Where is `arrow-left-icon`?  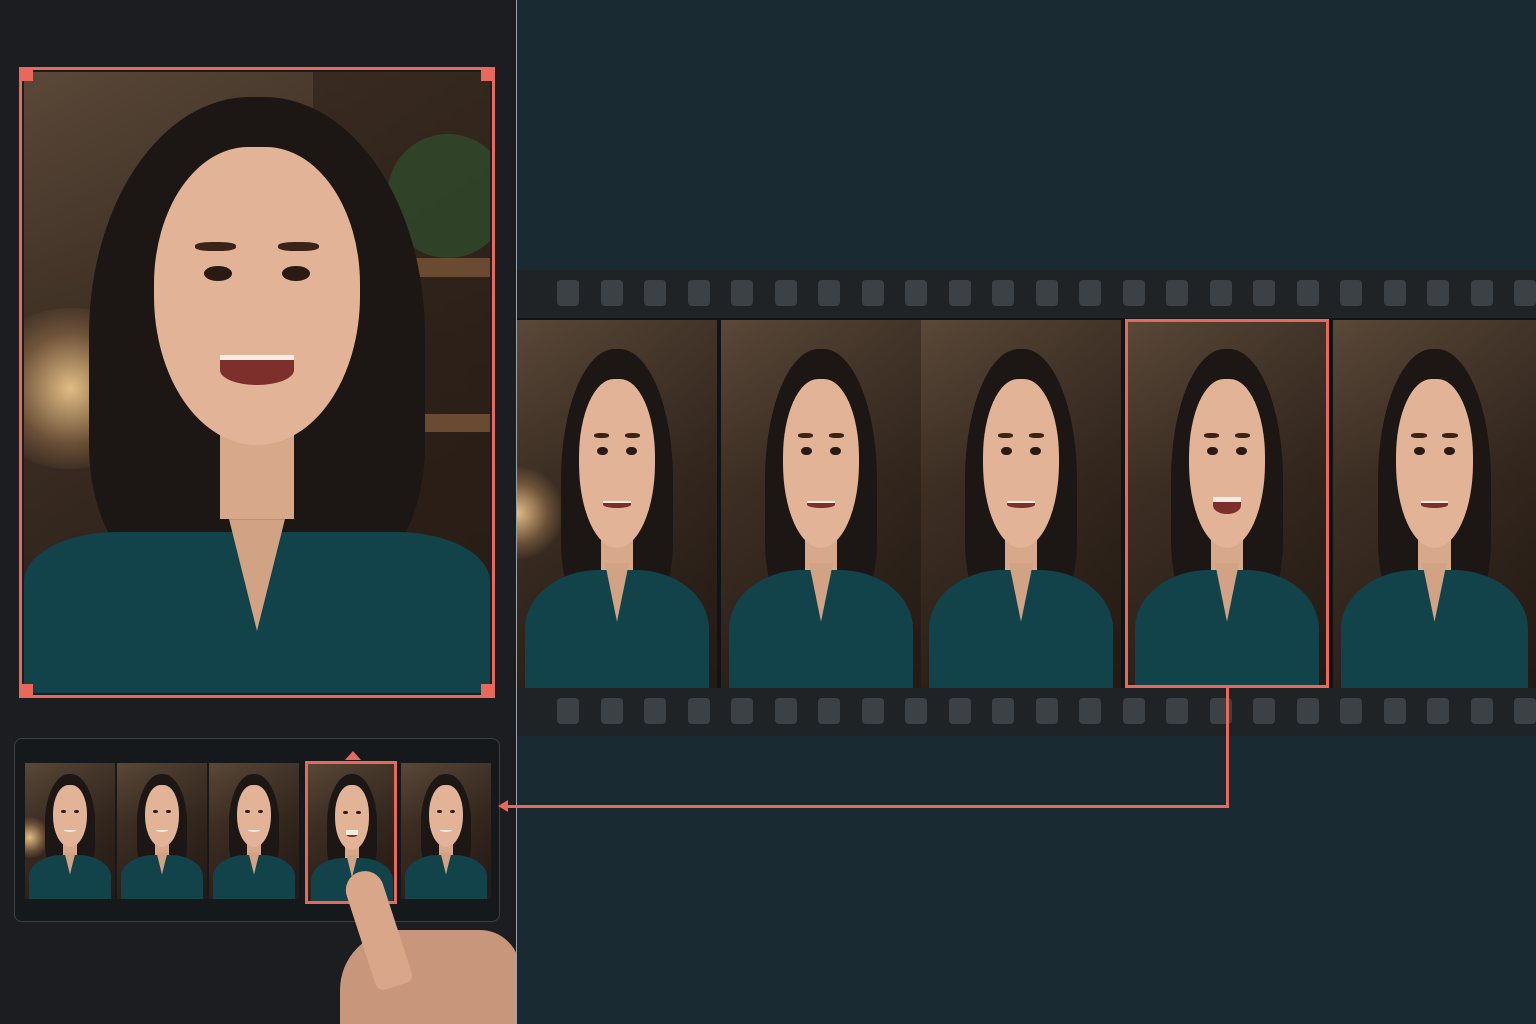 arrow-left-icon is located at coordinates (503, 806).